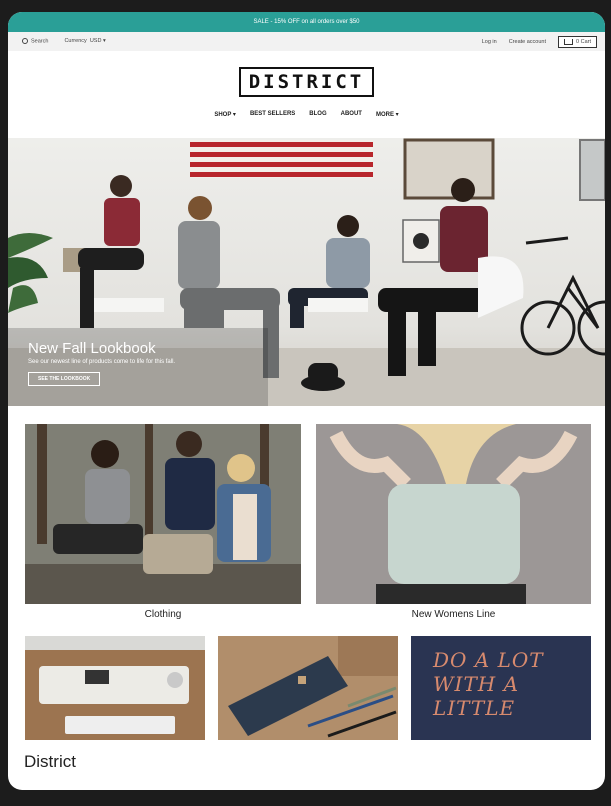 The height and width of the screenshot is (806, 611). What do you see at coordinates (583, 41) in the screenshot?
I see `cart-label: 0 Cart` at bounding box center [583, 41].